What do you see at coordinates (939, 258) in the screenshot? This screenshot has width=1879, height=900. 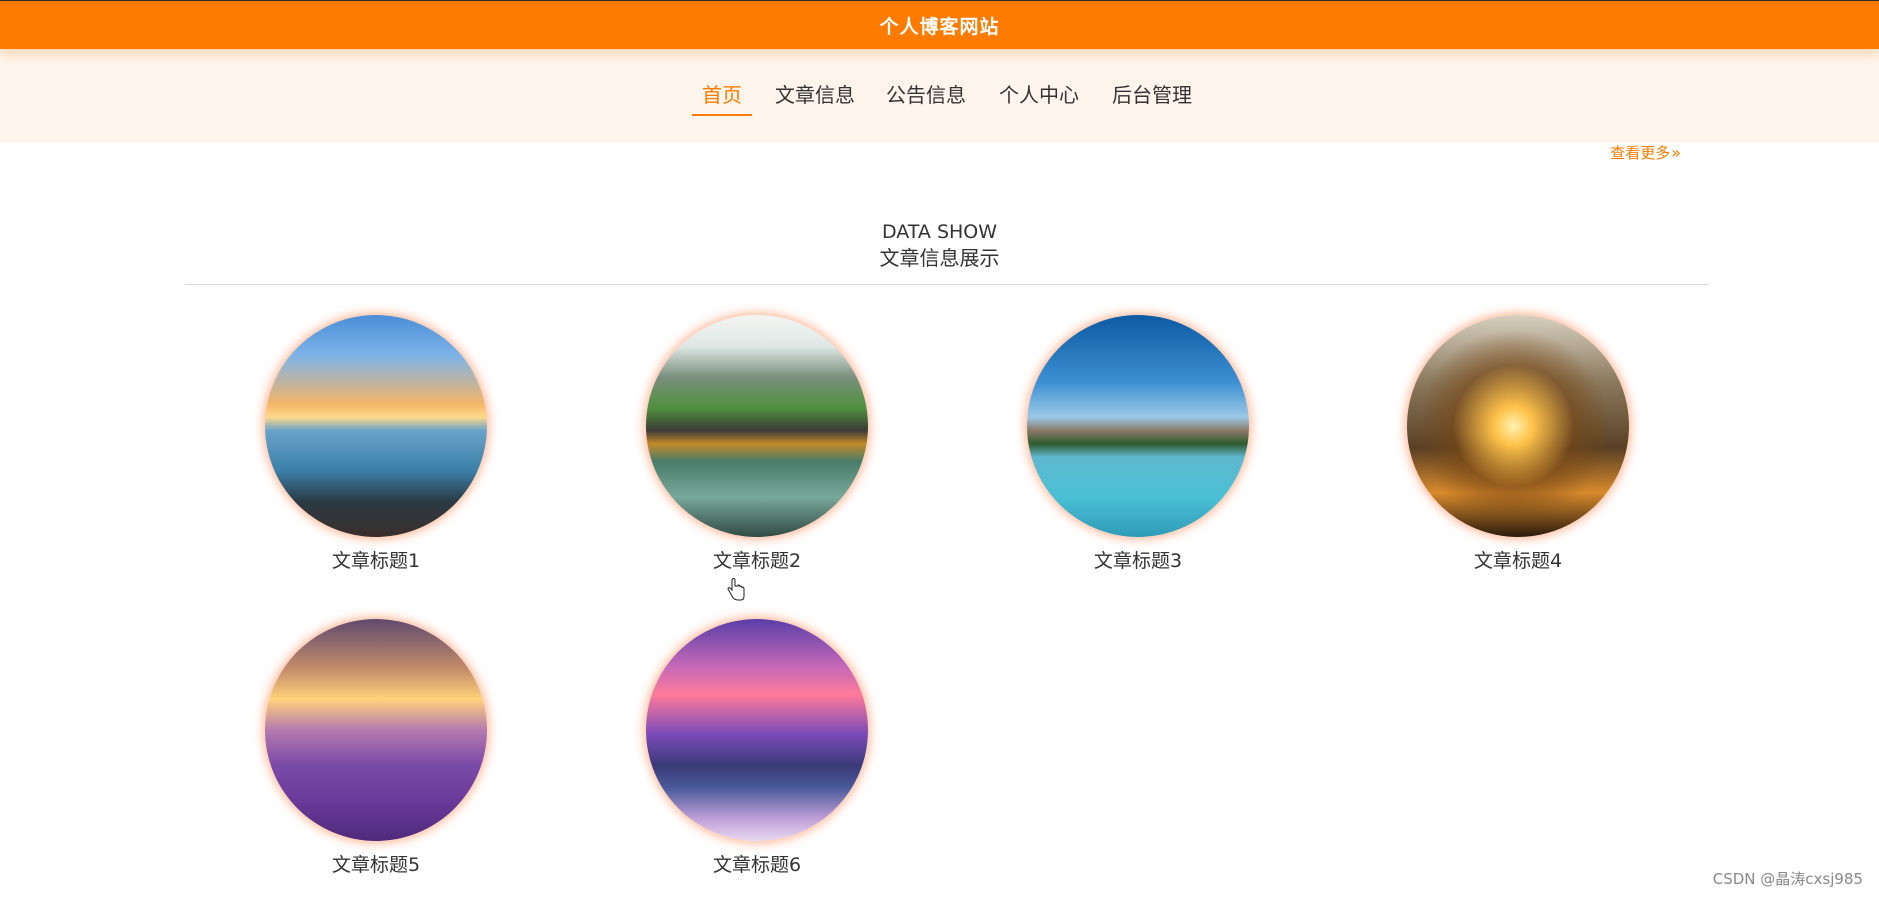 I see `section-title-cn: 文章信息展示` at bounding box center [939, 258].